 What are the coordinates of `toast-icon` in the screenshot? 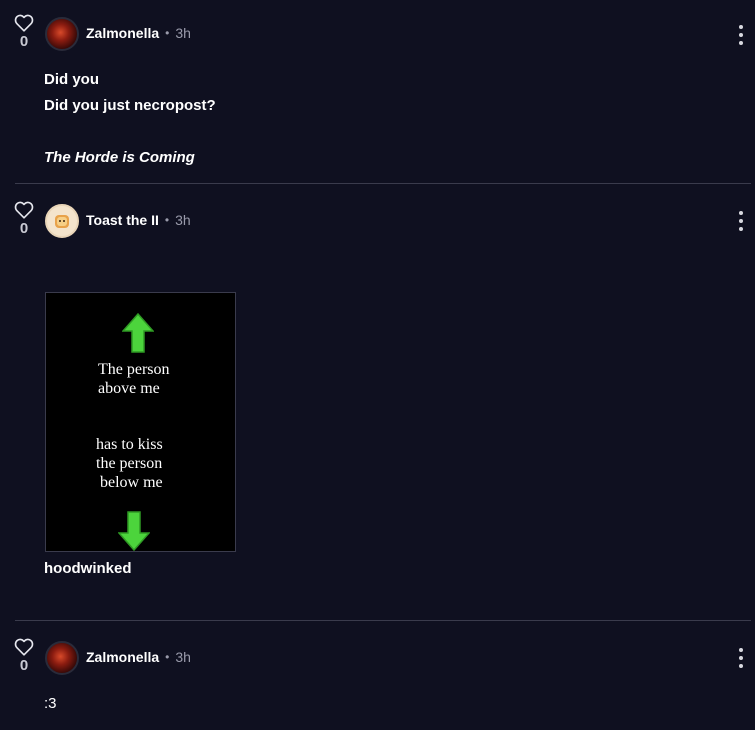 It's located at (62, 221).